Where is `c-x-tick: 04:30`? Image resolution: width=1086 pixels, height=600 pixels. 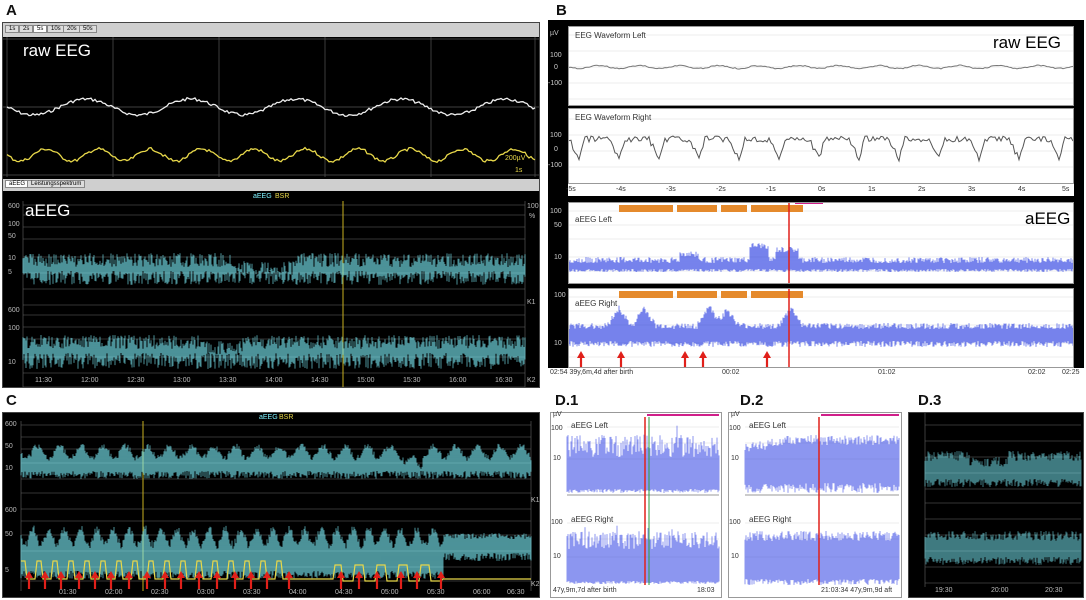 c-x-tick: 04:30 is located at coordinates (344, 592).